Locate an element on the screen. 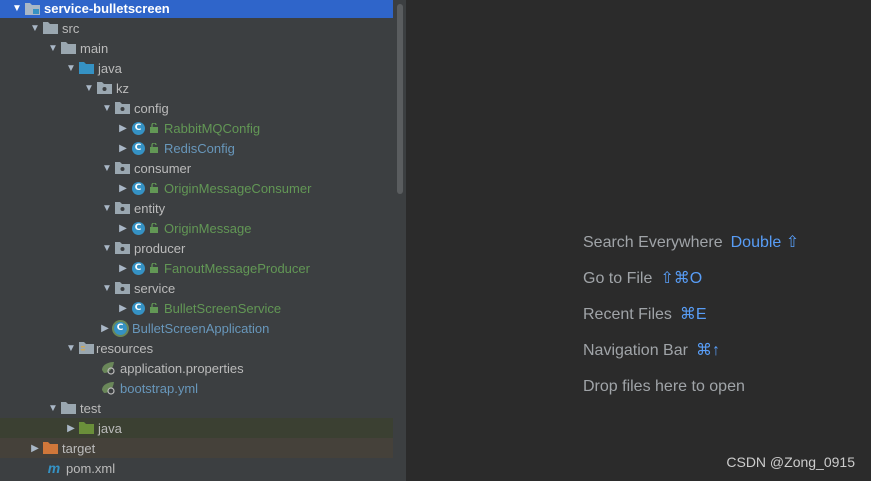 The height and width of the screenshot is (481, 871). tree-item-label: service-bulletscreen is located at coordinates (107, 8).